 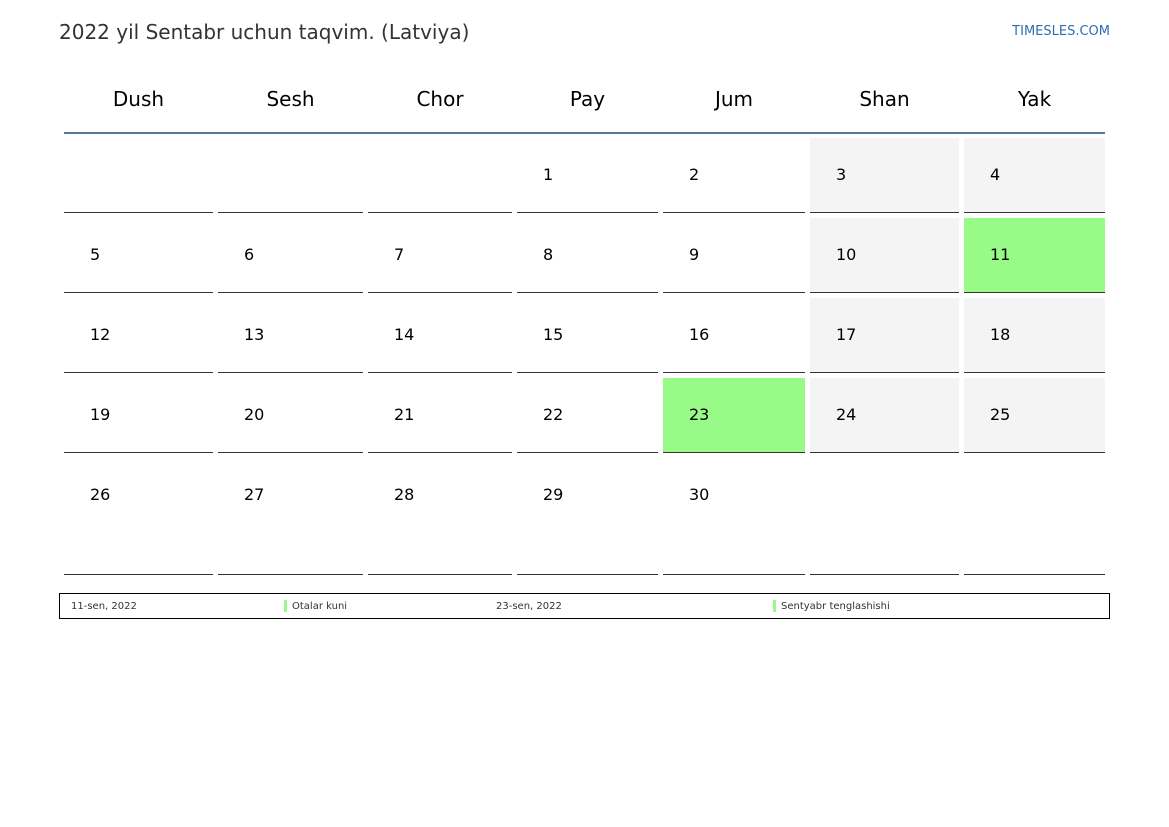 What do you see at coordinates (884, 335) in the screenshot?
I see `day-cell: 17` at bounding box center [884, 335].